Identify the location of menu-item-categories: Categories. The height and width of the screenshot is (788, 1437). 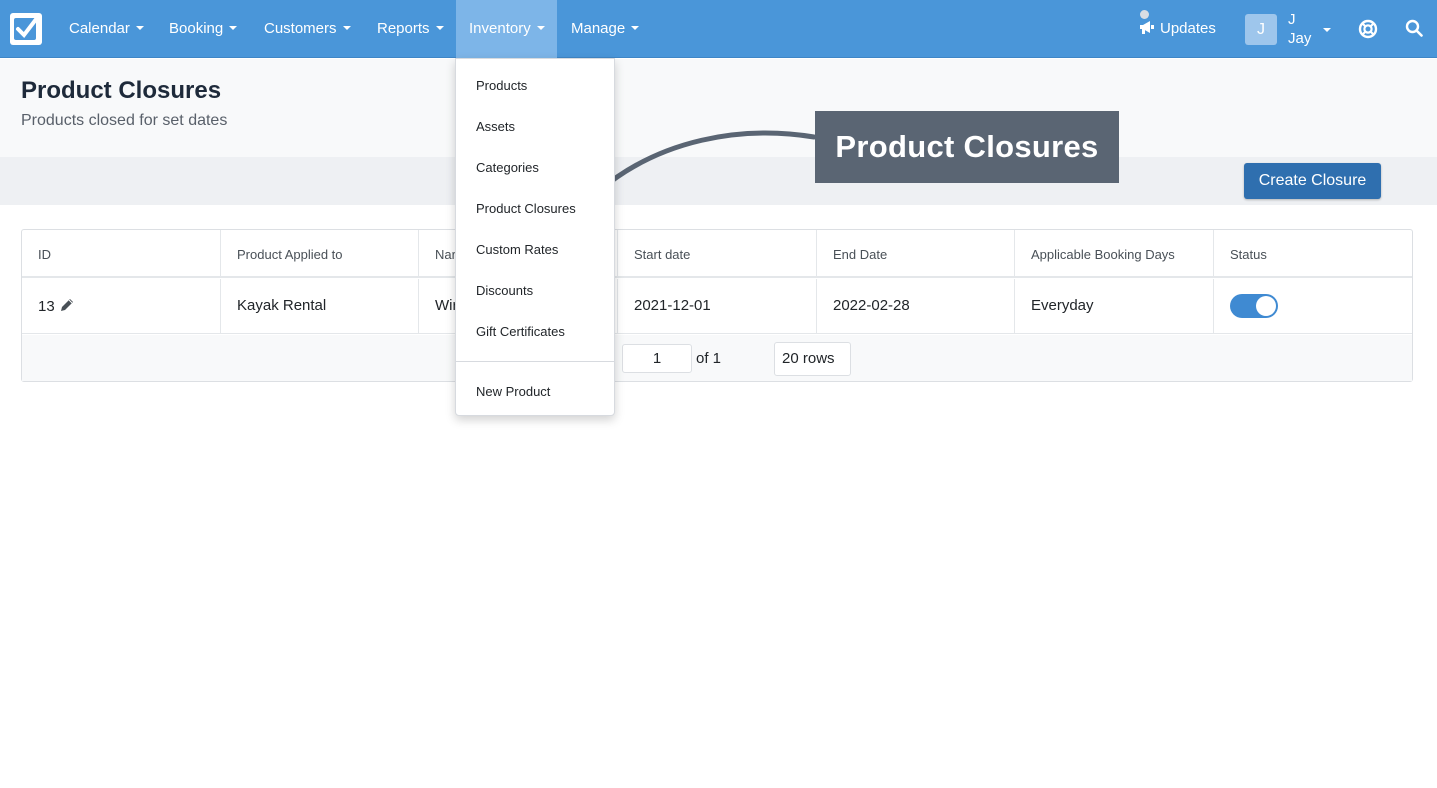
(507, 167).